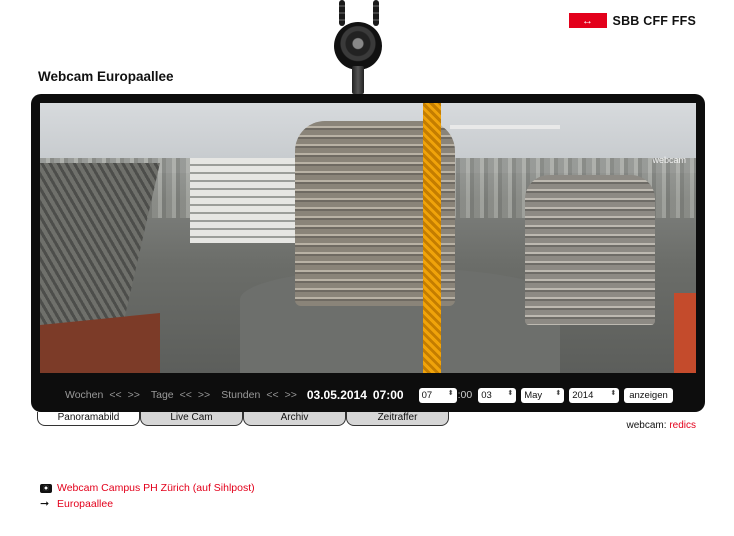  I want to click on sbb-logo-mark-icon: ↔, so click(587, 20).